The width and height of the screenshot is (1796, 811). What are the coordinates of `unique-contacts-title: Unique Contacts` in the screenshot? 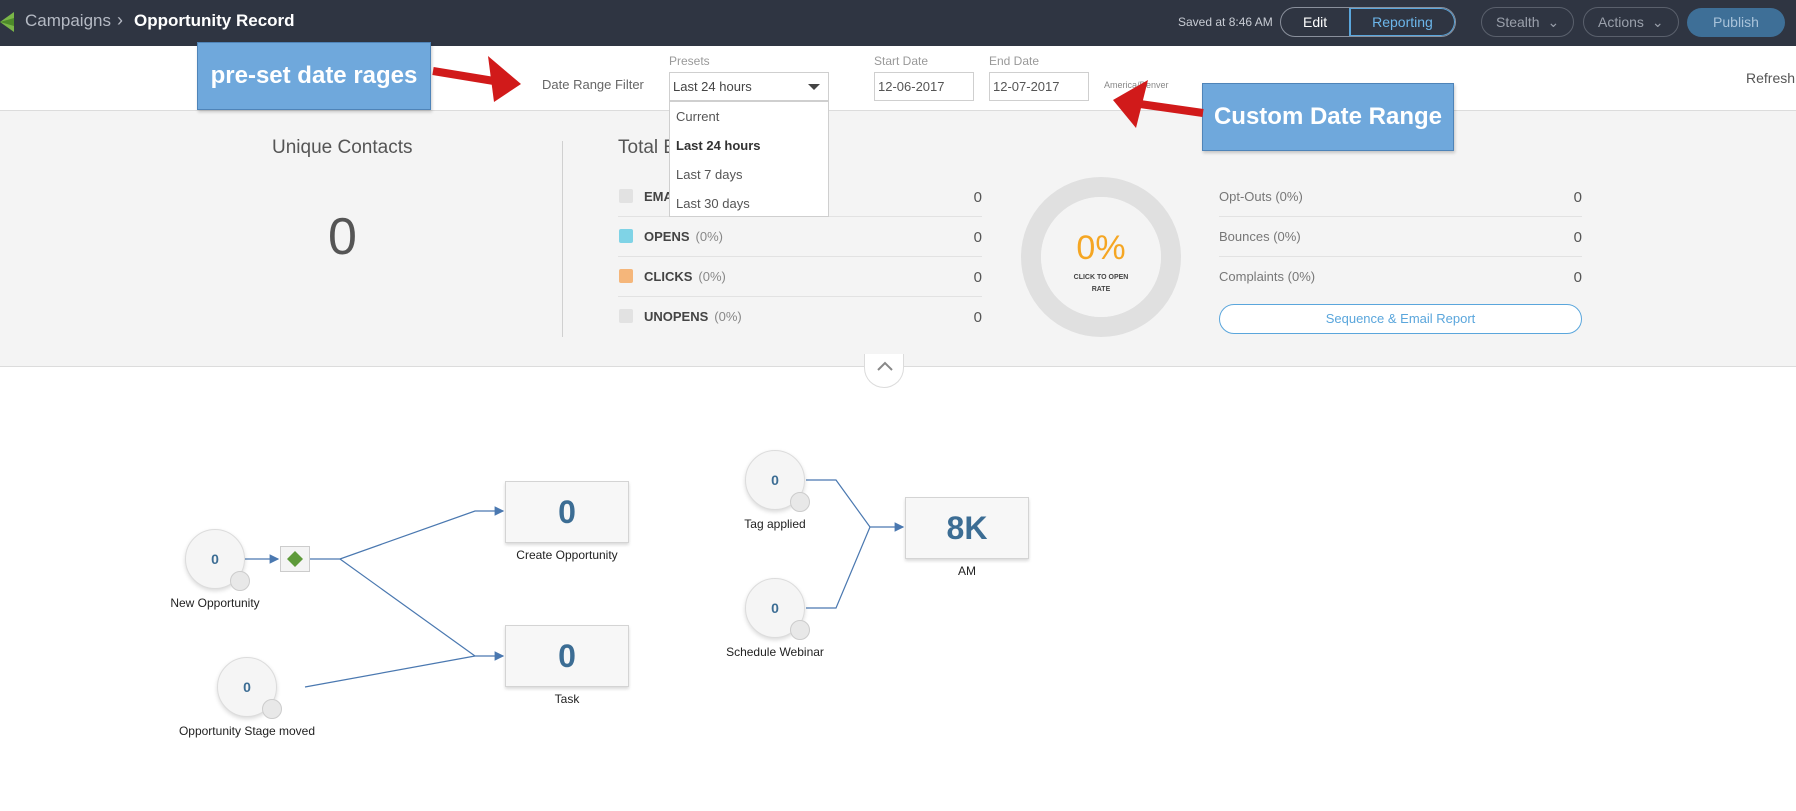 It's located at (342, 147).